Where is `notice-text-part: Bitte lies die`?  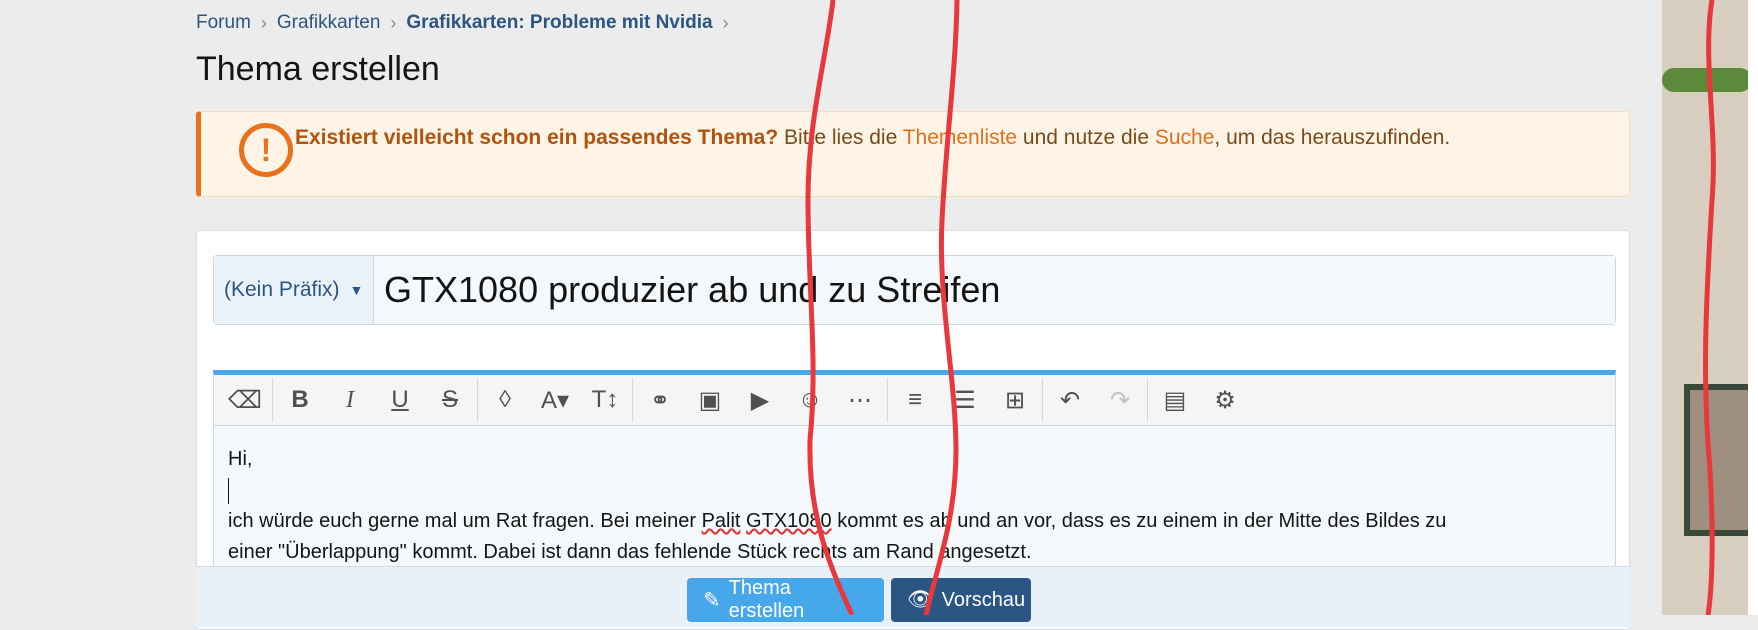
notice-text-part: Bitte lies die is located at coordinates (840, 137).